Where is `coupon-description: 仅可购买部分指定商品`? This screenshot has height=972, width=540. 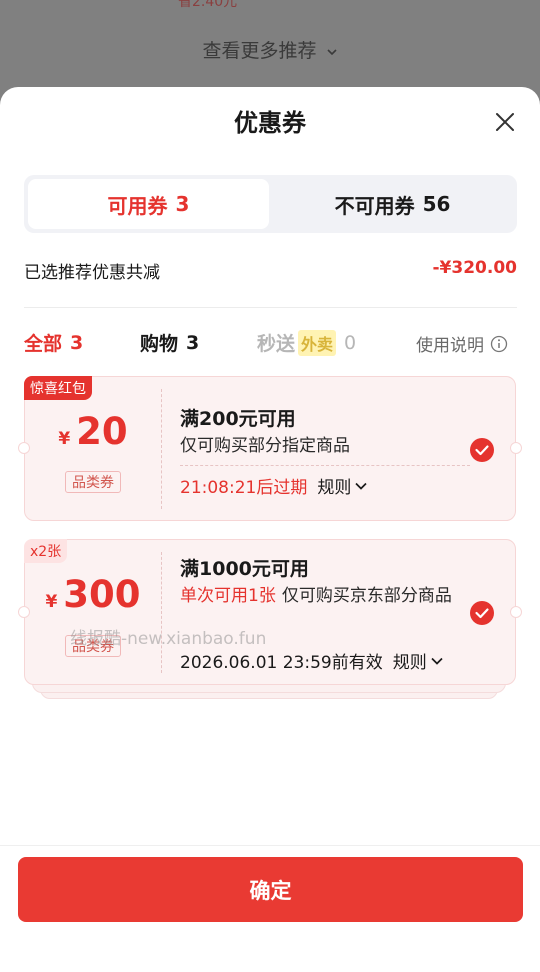
coupon-description: 仅可购买部分指定商品 is located at coordinates (265, 446).